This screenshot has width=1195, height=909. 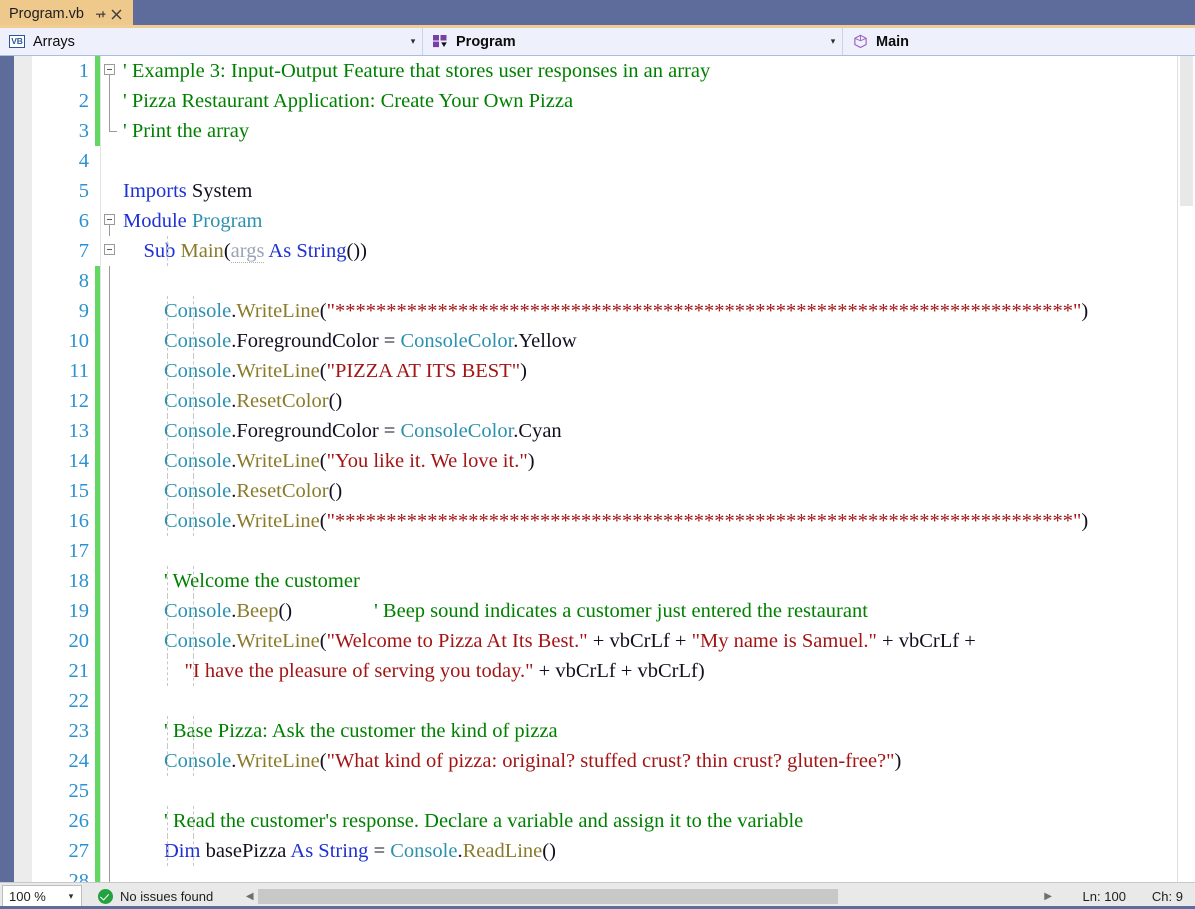 What do you see at coordinates (155, 896) in the screenshot?
I see `issues-status: No issues found` at bounding box center [155, 896].